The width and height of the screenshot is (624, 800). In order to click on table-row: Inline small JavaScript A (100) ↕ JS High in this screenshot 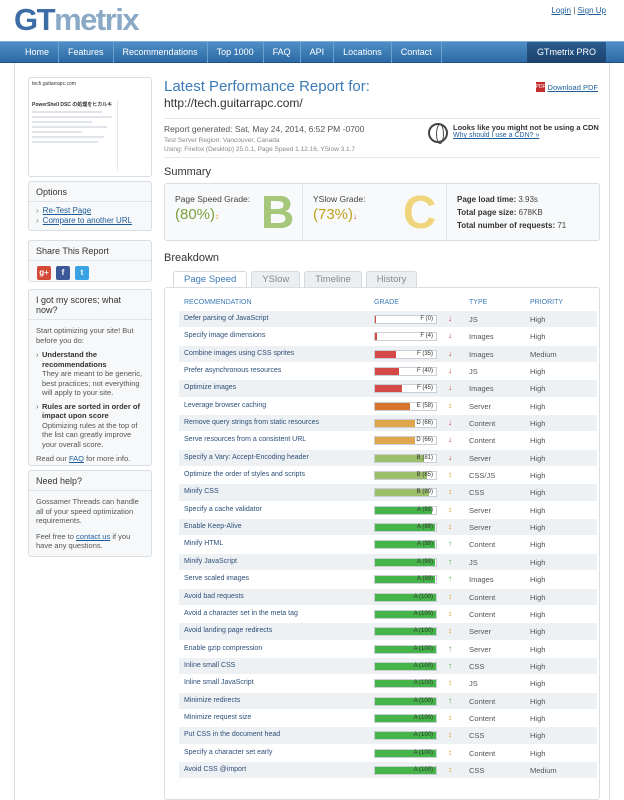, I will do `click(388, 684)`.